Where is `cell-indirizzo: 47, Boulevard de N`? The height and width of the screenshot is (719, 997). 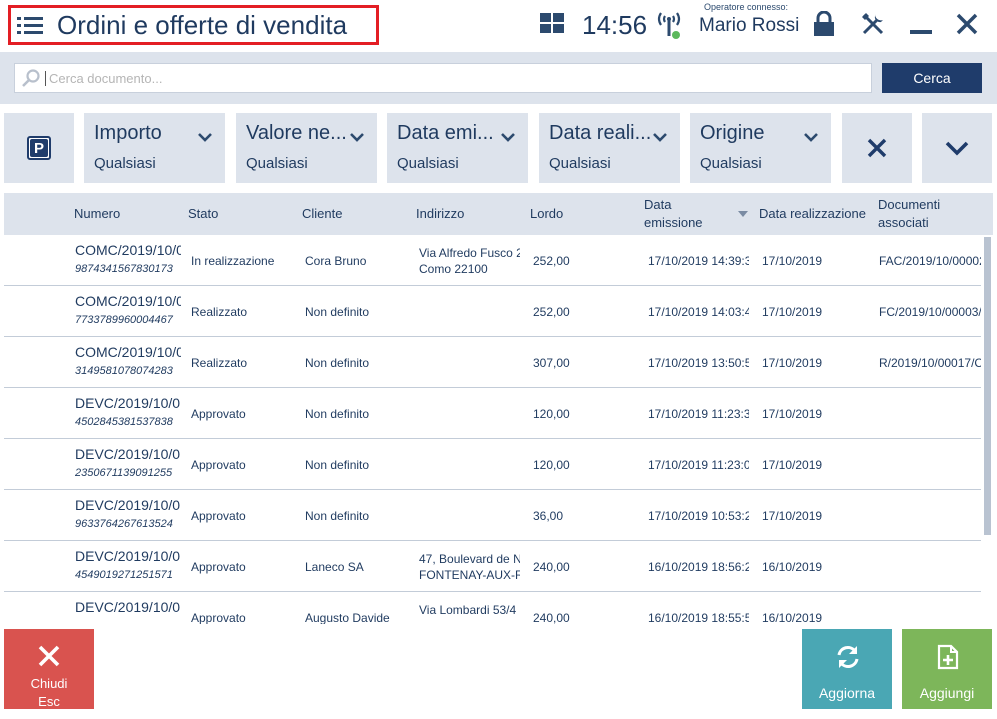 cell-indirizzo: 47, Boulevard de N is located at coordinates (469, 559).